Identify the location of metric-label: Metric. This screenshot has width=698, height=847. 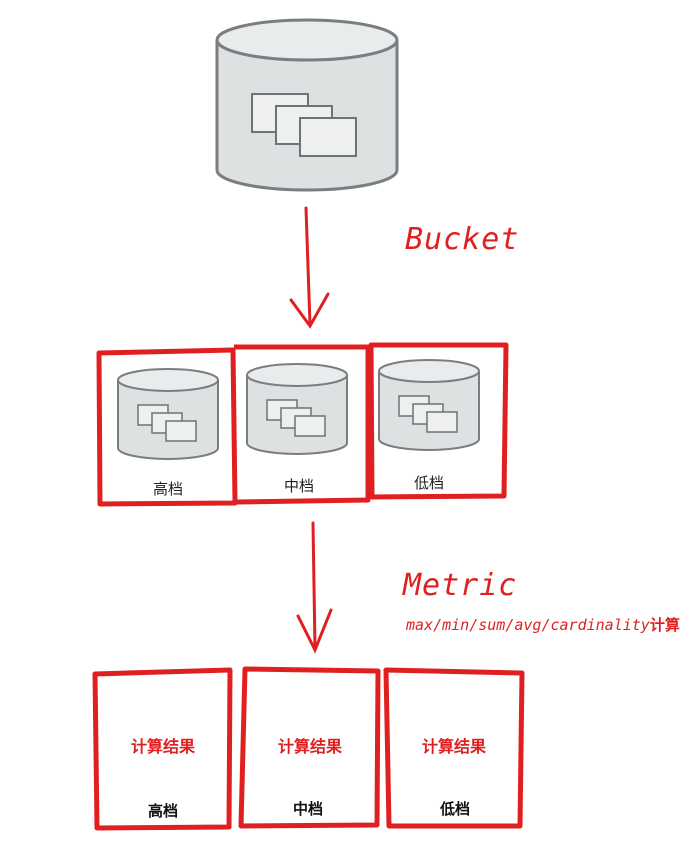
(460, 585).